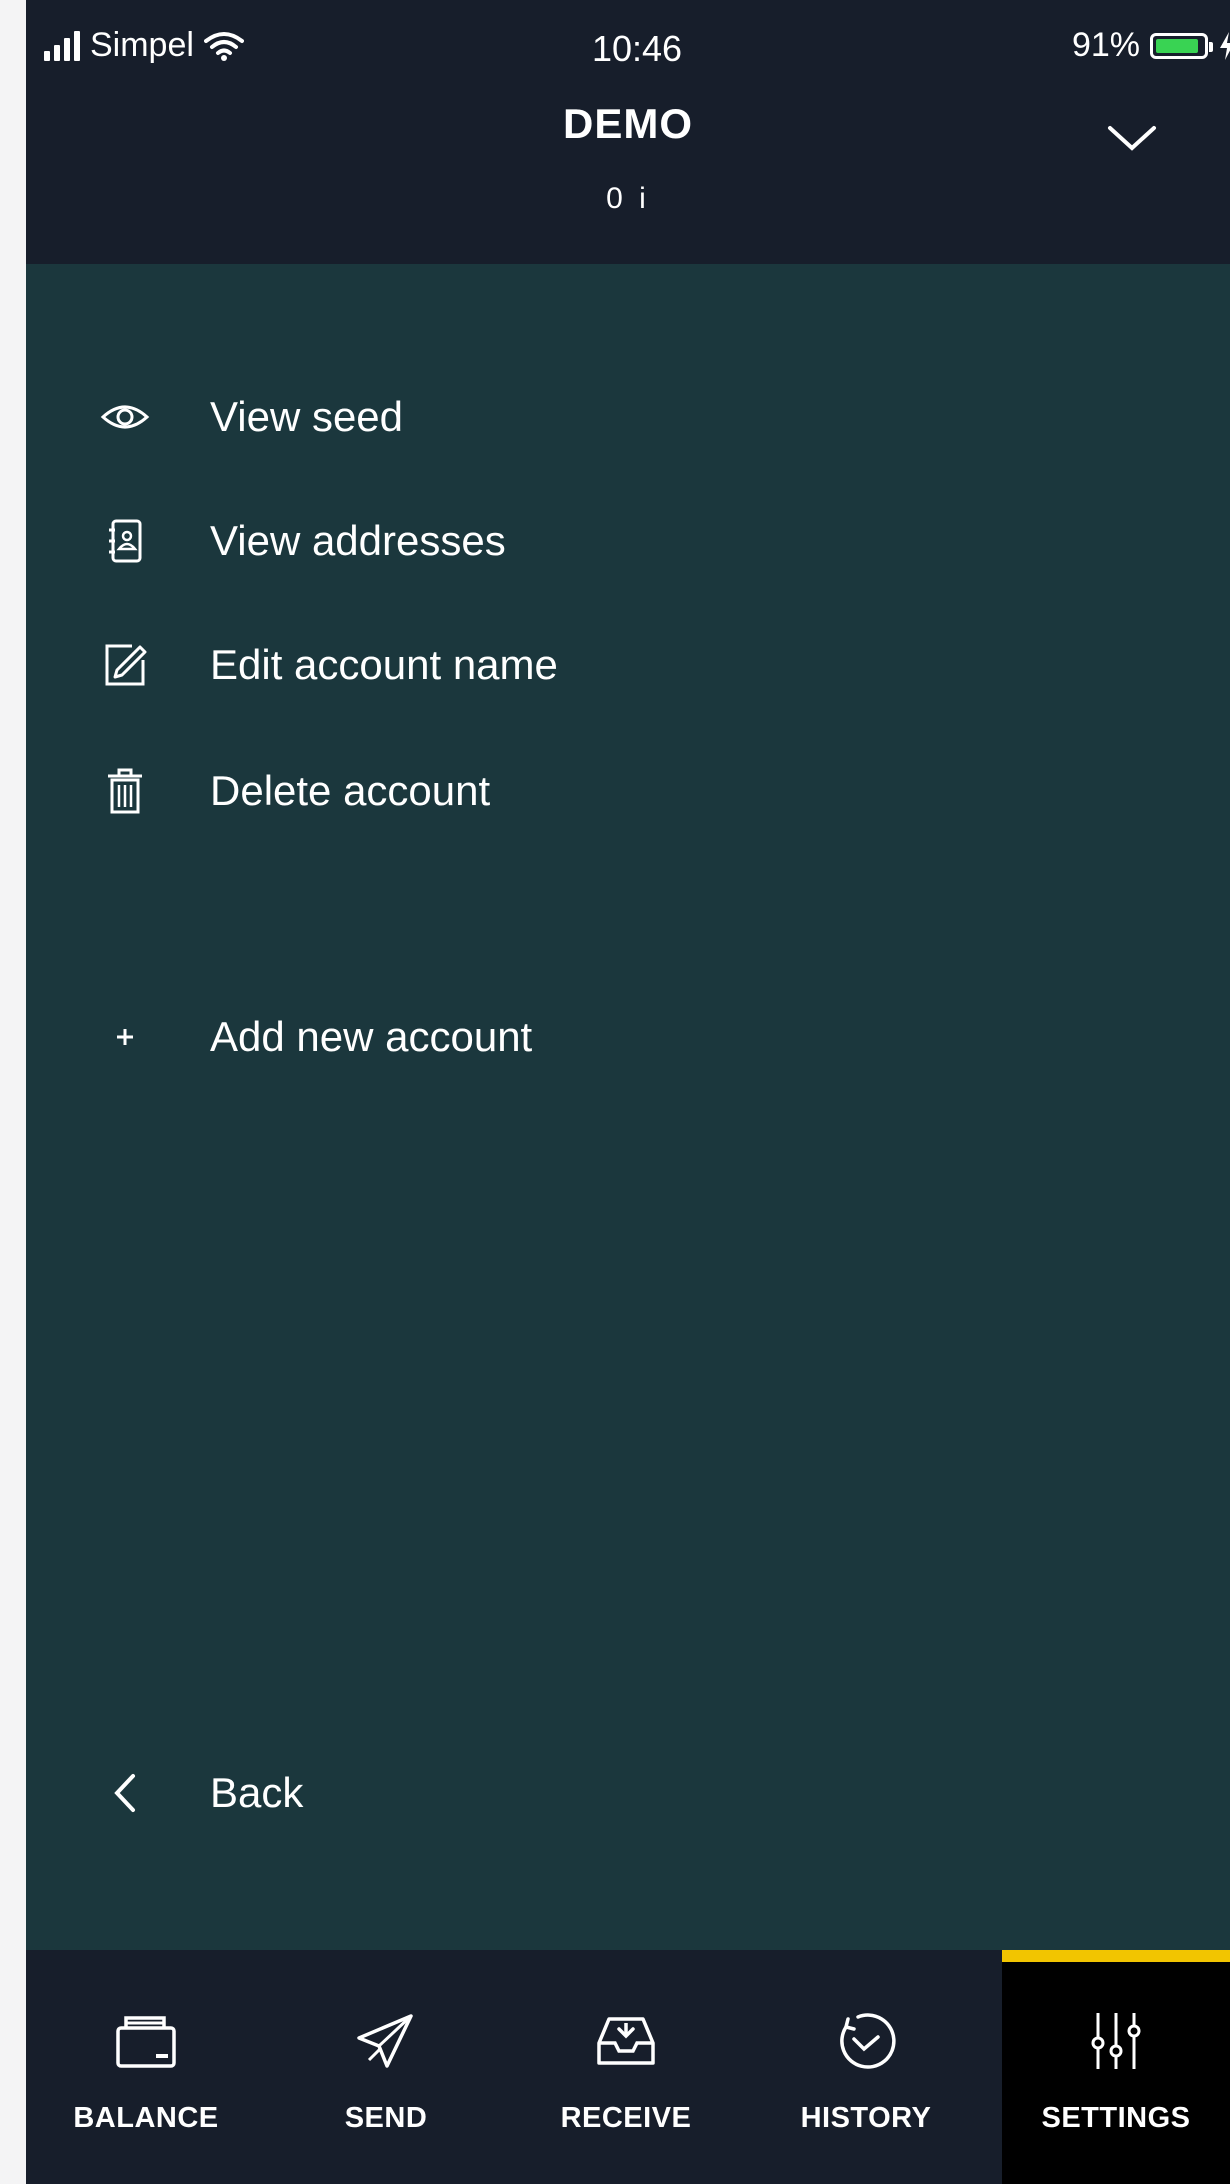 This screenshot has width=1230, height=2184. What do you see at coordinates (307, 416) in the screenshot?
I see `menu-item-label: View seed` at bounding box center [307, 416].